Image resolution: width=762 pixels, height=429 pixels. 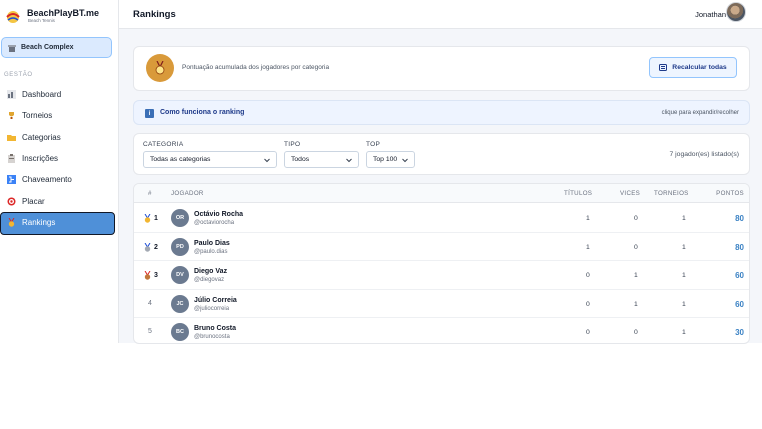 What do you see at coordinates (699, 67) in the screenshot?
I see `recalculate-all-label: Recalcular todas` at bounding box center [699, 67].